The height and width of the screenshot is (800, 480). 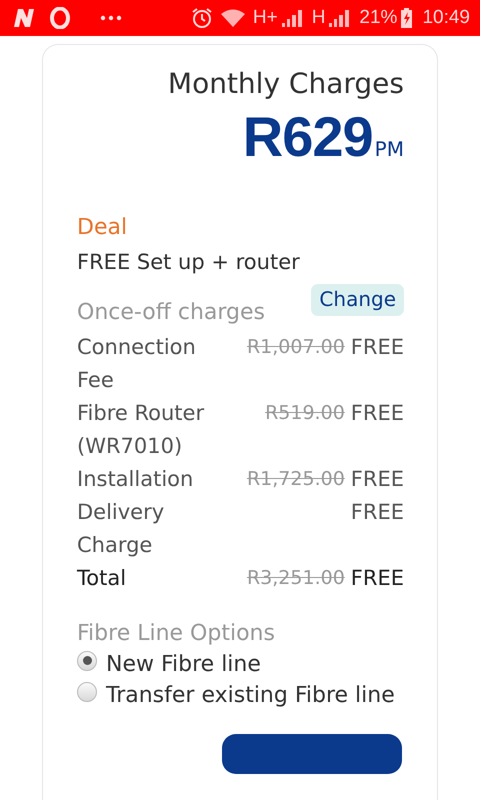 I want to click on change-button: Change, so click(x=357, y=300).